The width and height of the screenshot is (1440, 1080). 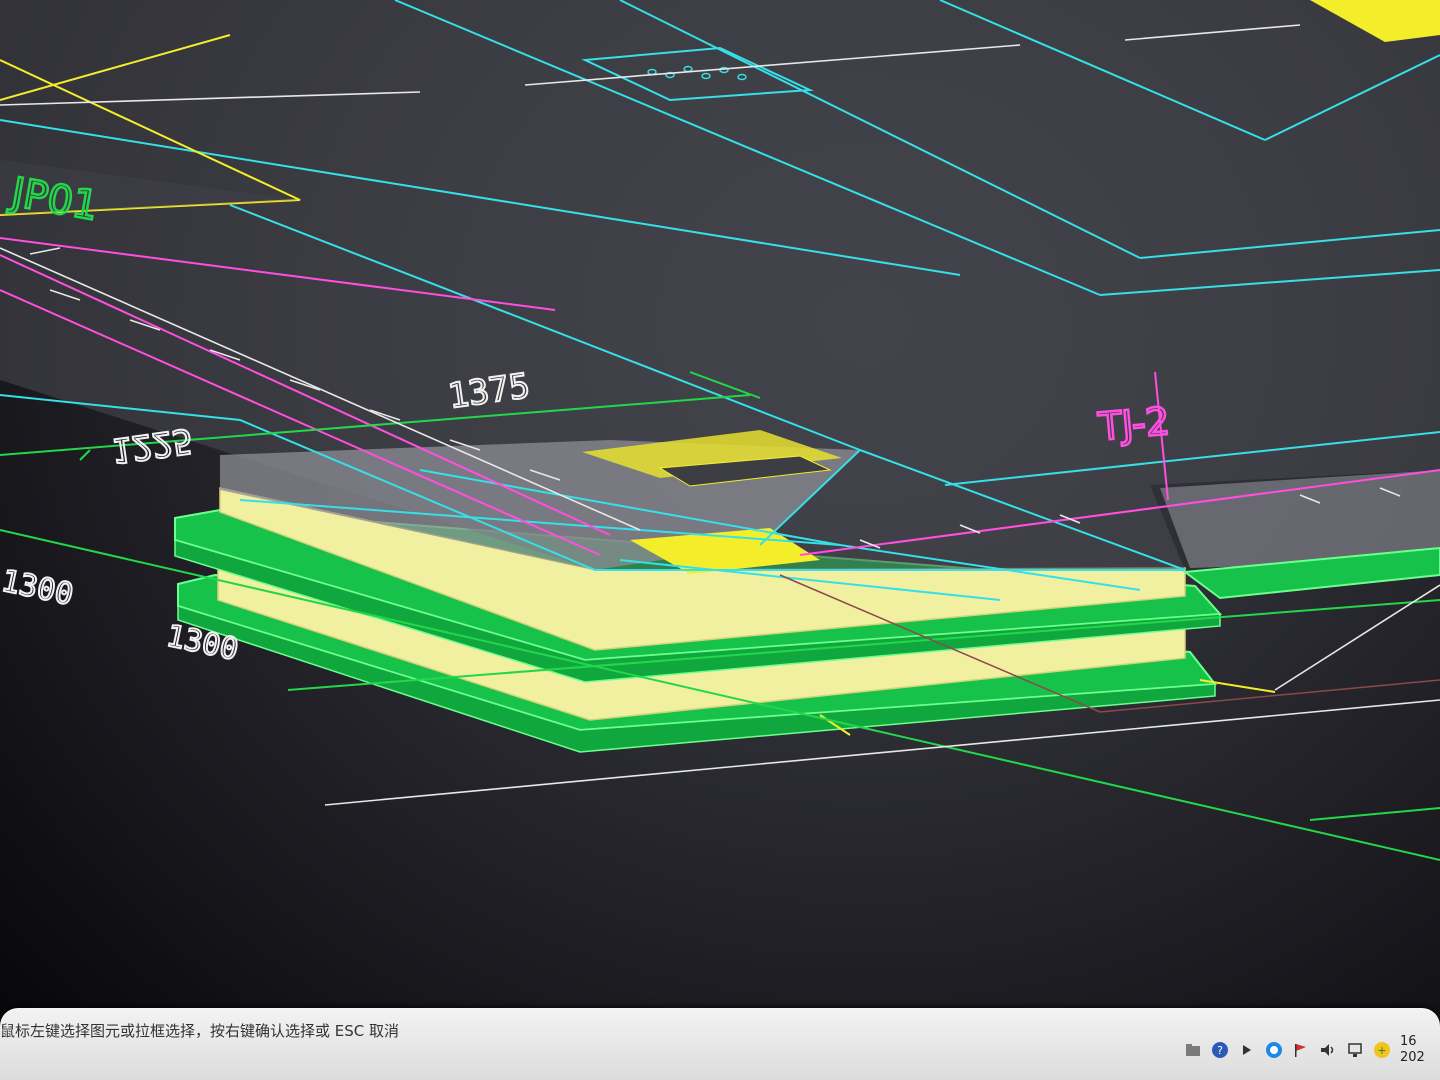 I want to click on command-prompt-text: 鼠标左键选择图元或拉框选择，按右键确认选择或 ESC 取消, so click(x=200, y=1031).